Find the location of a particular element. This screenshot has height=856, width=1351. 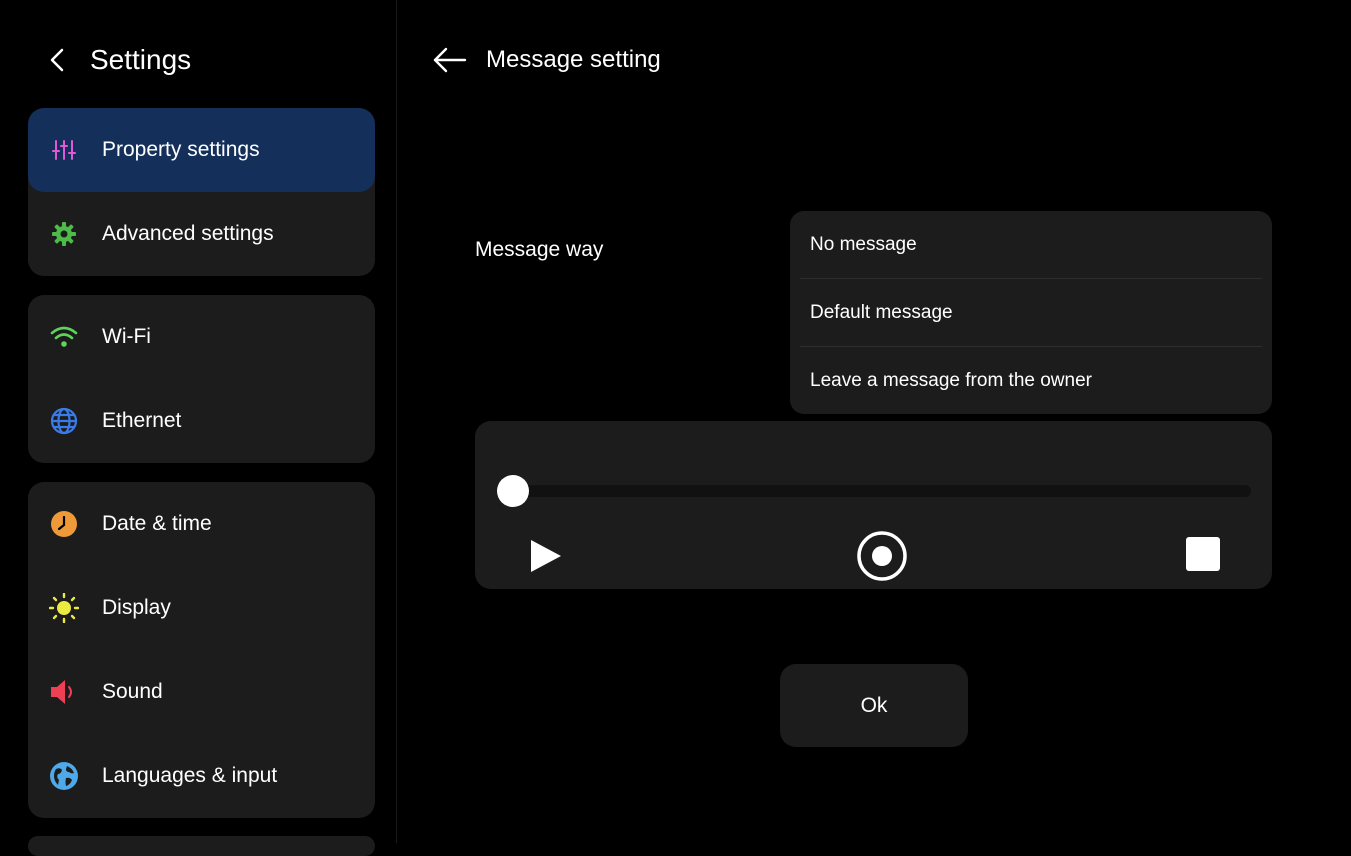

sidebar-item-date-time: Date & time is located at coordinates (201, 524).